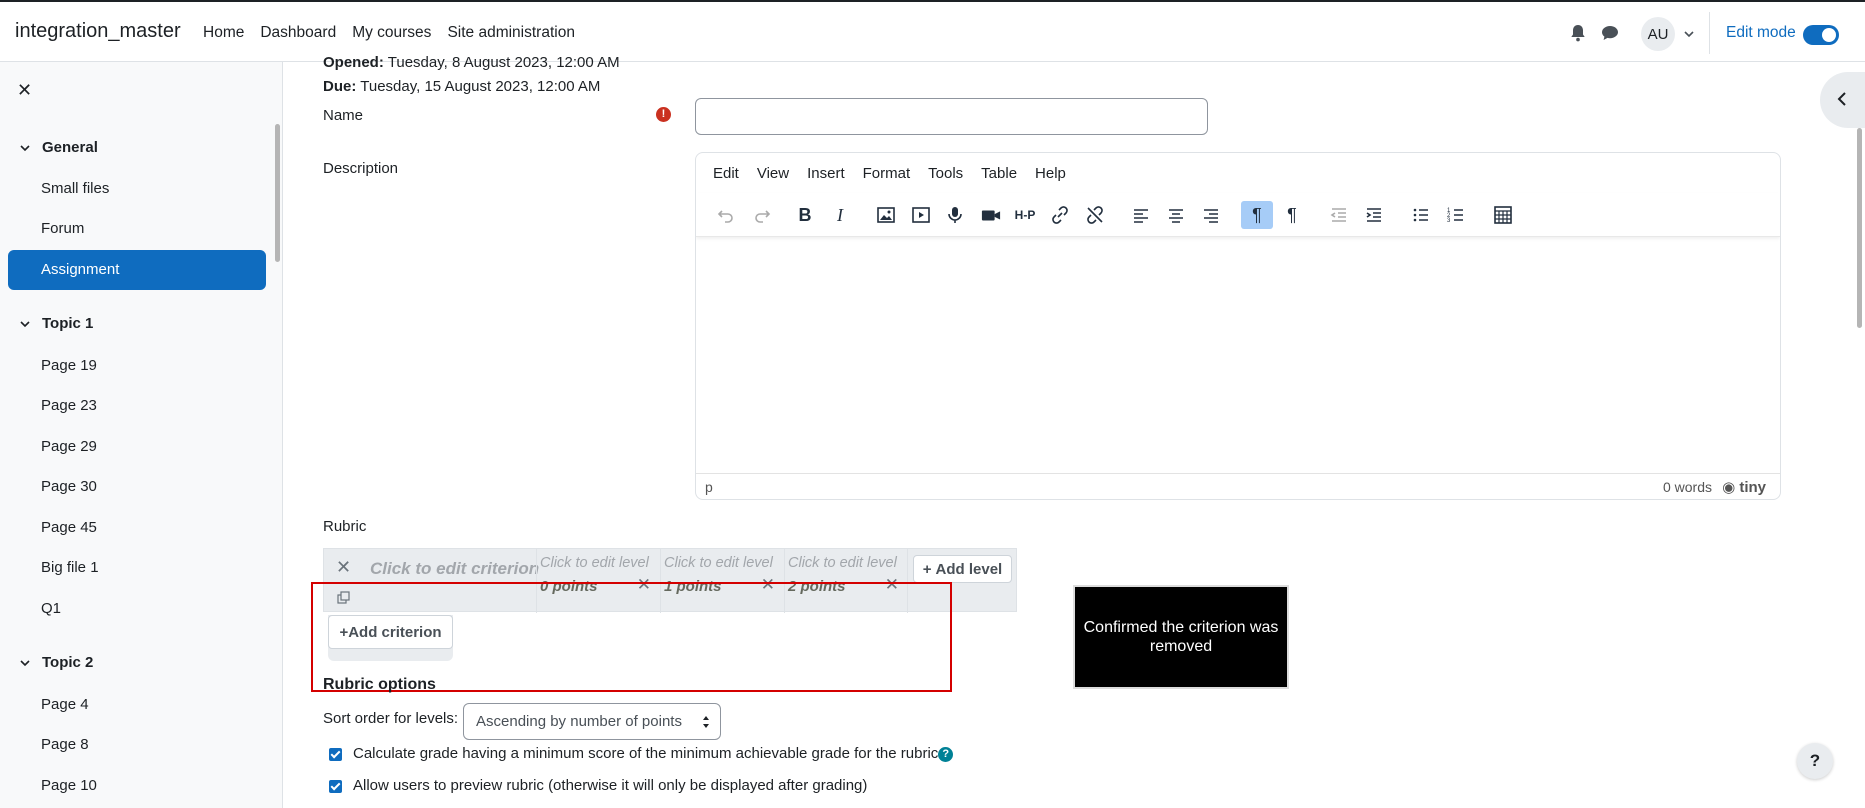 This screenshot has width=1865, height=808. What do you see at coordinates (991, 215) in the screenshot?
I see `video-camera-icon` at bounding box center [991, 215].